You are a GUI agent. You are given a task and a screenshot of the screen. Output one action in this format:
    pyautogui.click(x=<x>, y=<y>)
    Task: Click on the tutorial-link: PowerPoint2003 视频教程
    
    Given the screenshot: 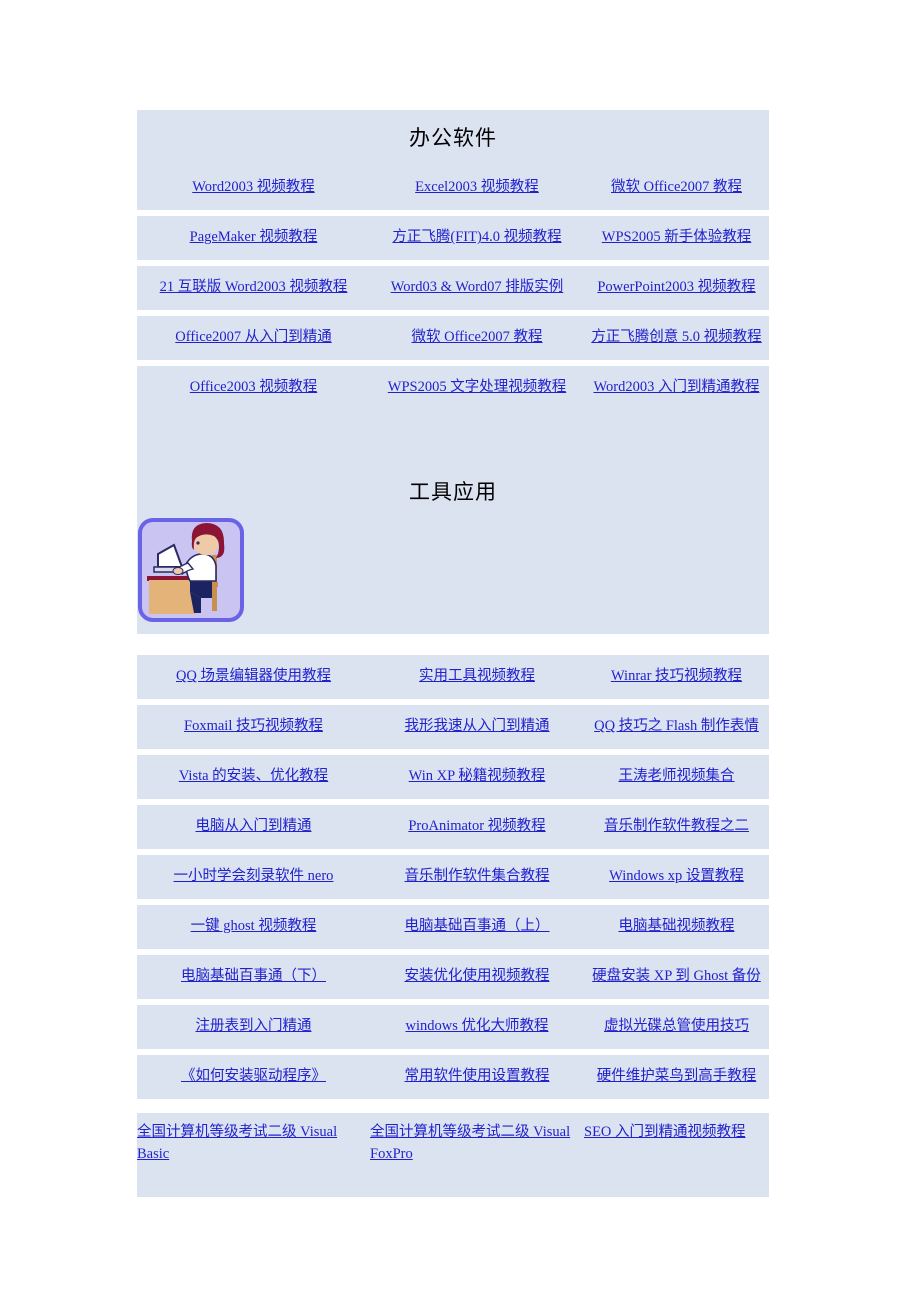 What is the action you would take?
    pyautogui.click(x=676, y=287)
    